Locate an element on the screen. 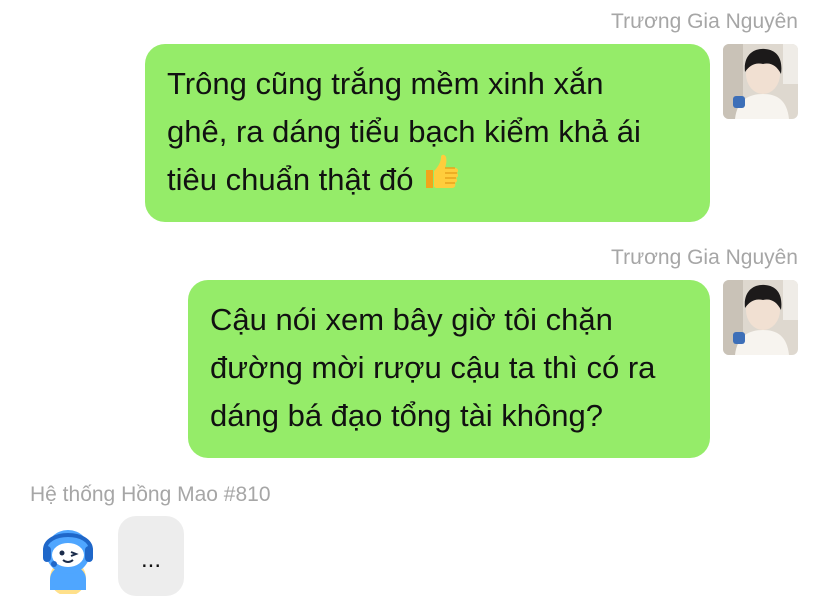  message-line: đường mời rượu cậu ta thì có ra is located at coordinates (433, 367).